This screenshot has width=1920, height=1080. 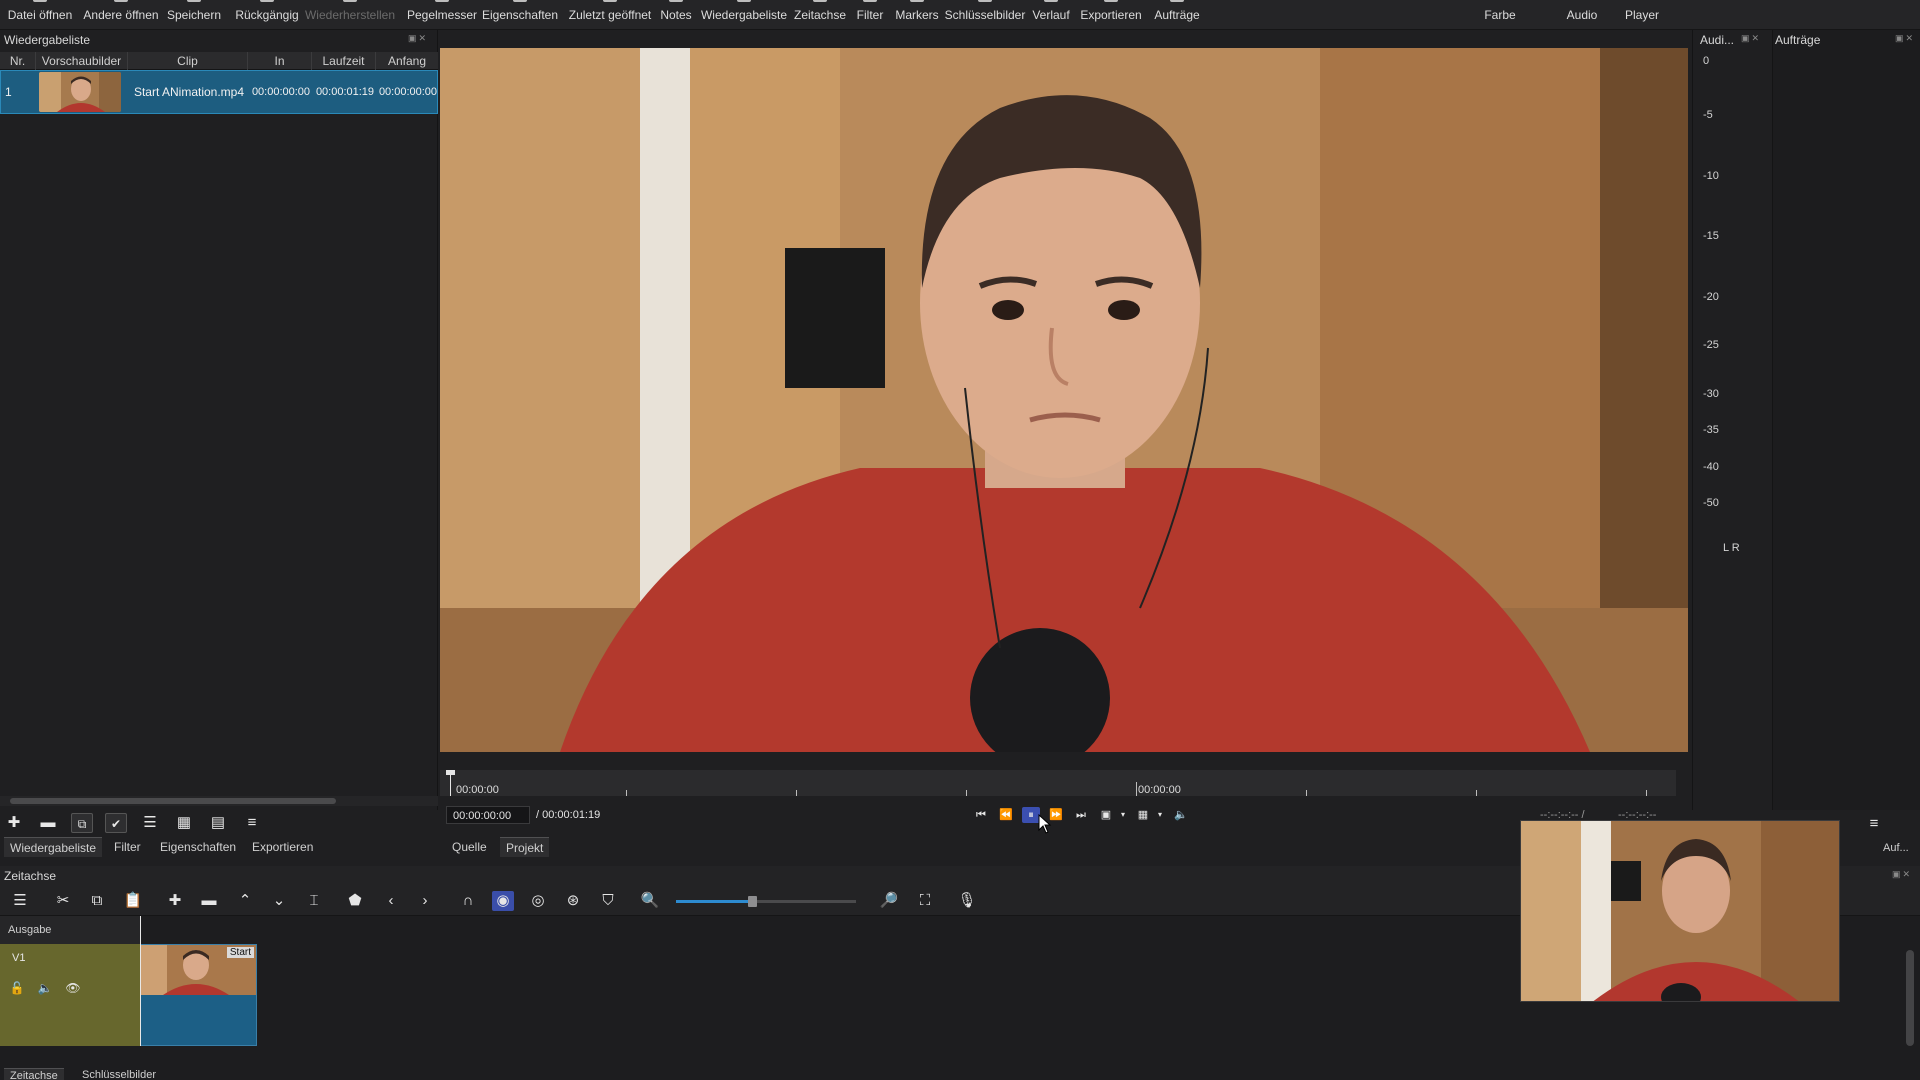 I want to click on zoom-fit-icon: ⛶, so click(x=925, y=901).